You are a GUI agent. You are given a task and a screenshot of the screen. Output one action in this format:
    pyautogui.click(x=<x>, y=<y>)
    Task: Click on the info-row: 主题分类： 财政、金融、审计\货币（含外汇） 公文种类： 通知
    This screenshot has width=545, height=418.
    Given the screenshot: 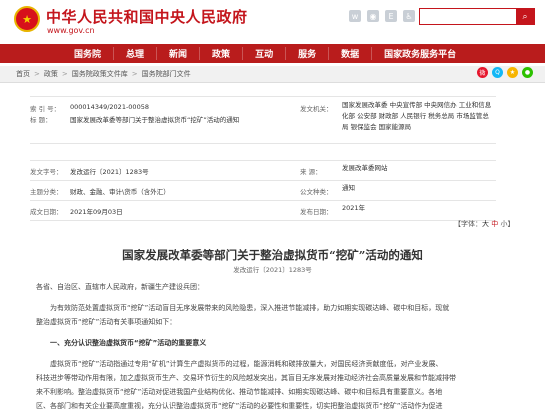 What is the action you would take?
    pyautogui.click(x=263, y=191)
    